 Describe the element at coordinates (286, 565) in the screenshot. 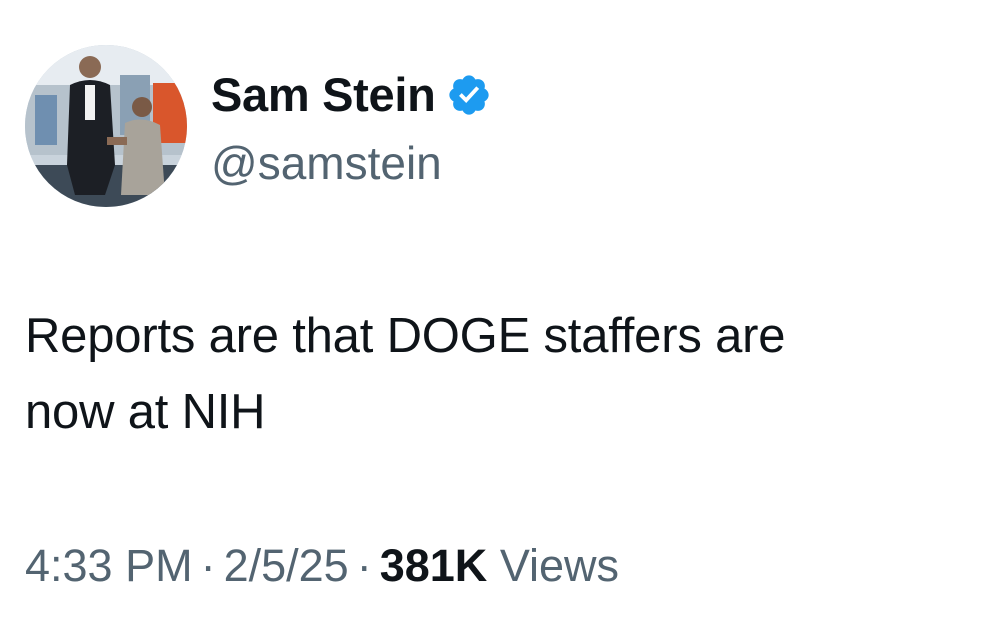

I see `tweet-date: 2/5/25` at that location.